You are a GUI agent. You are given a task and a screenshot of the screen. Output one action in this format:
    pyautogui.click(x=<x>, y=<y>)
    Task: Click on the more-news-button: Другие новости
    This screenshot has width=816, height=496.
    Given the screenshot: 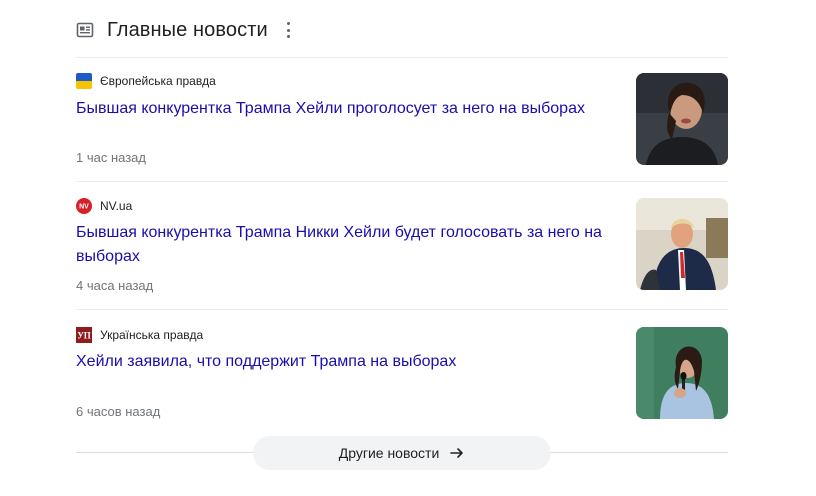 What is the action you would take?
    pyautogui.click(x=402, y=453)
    